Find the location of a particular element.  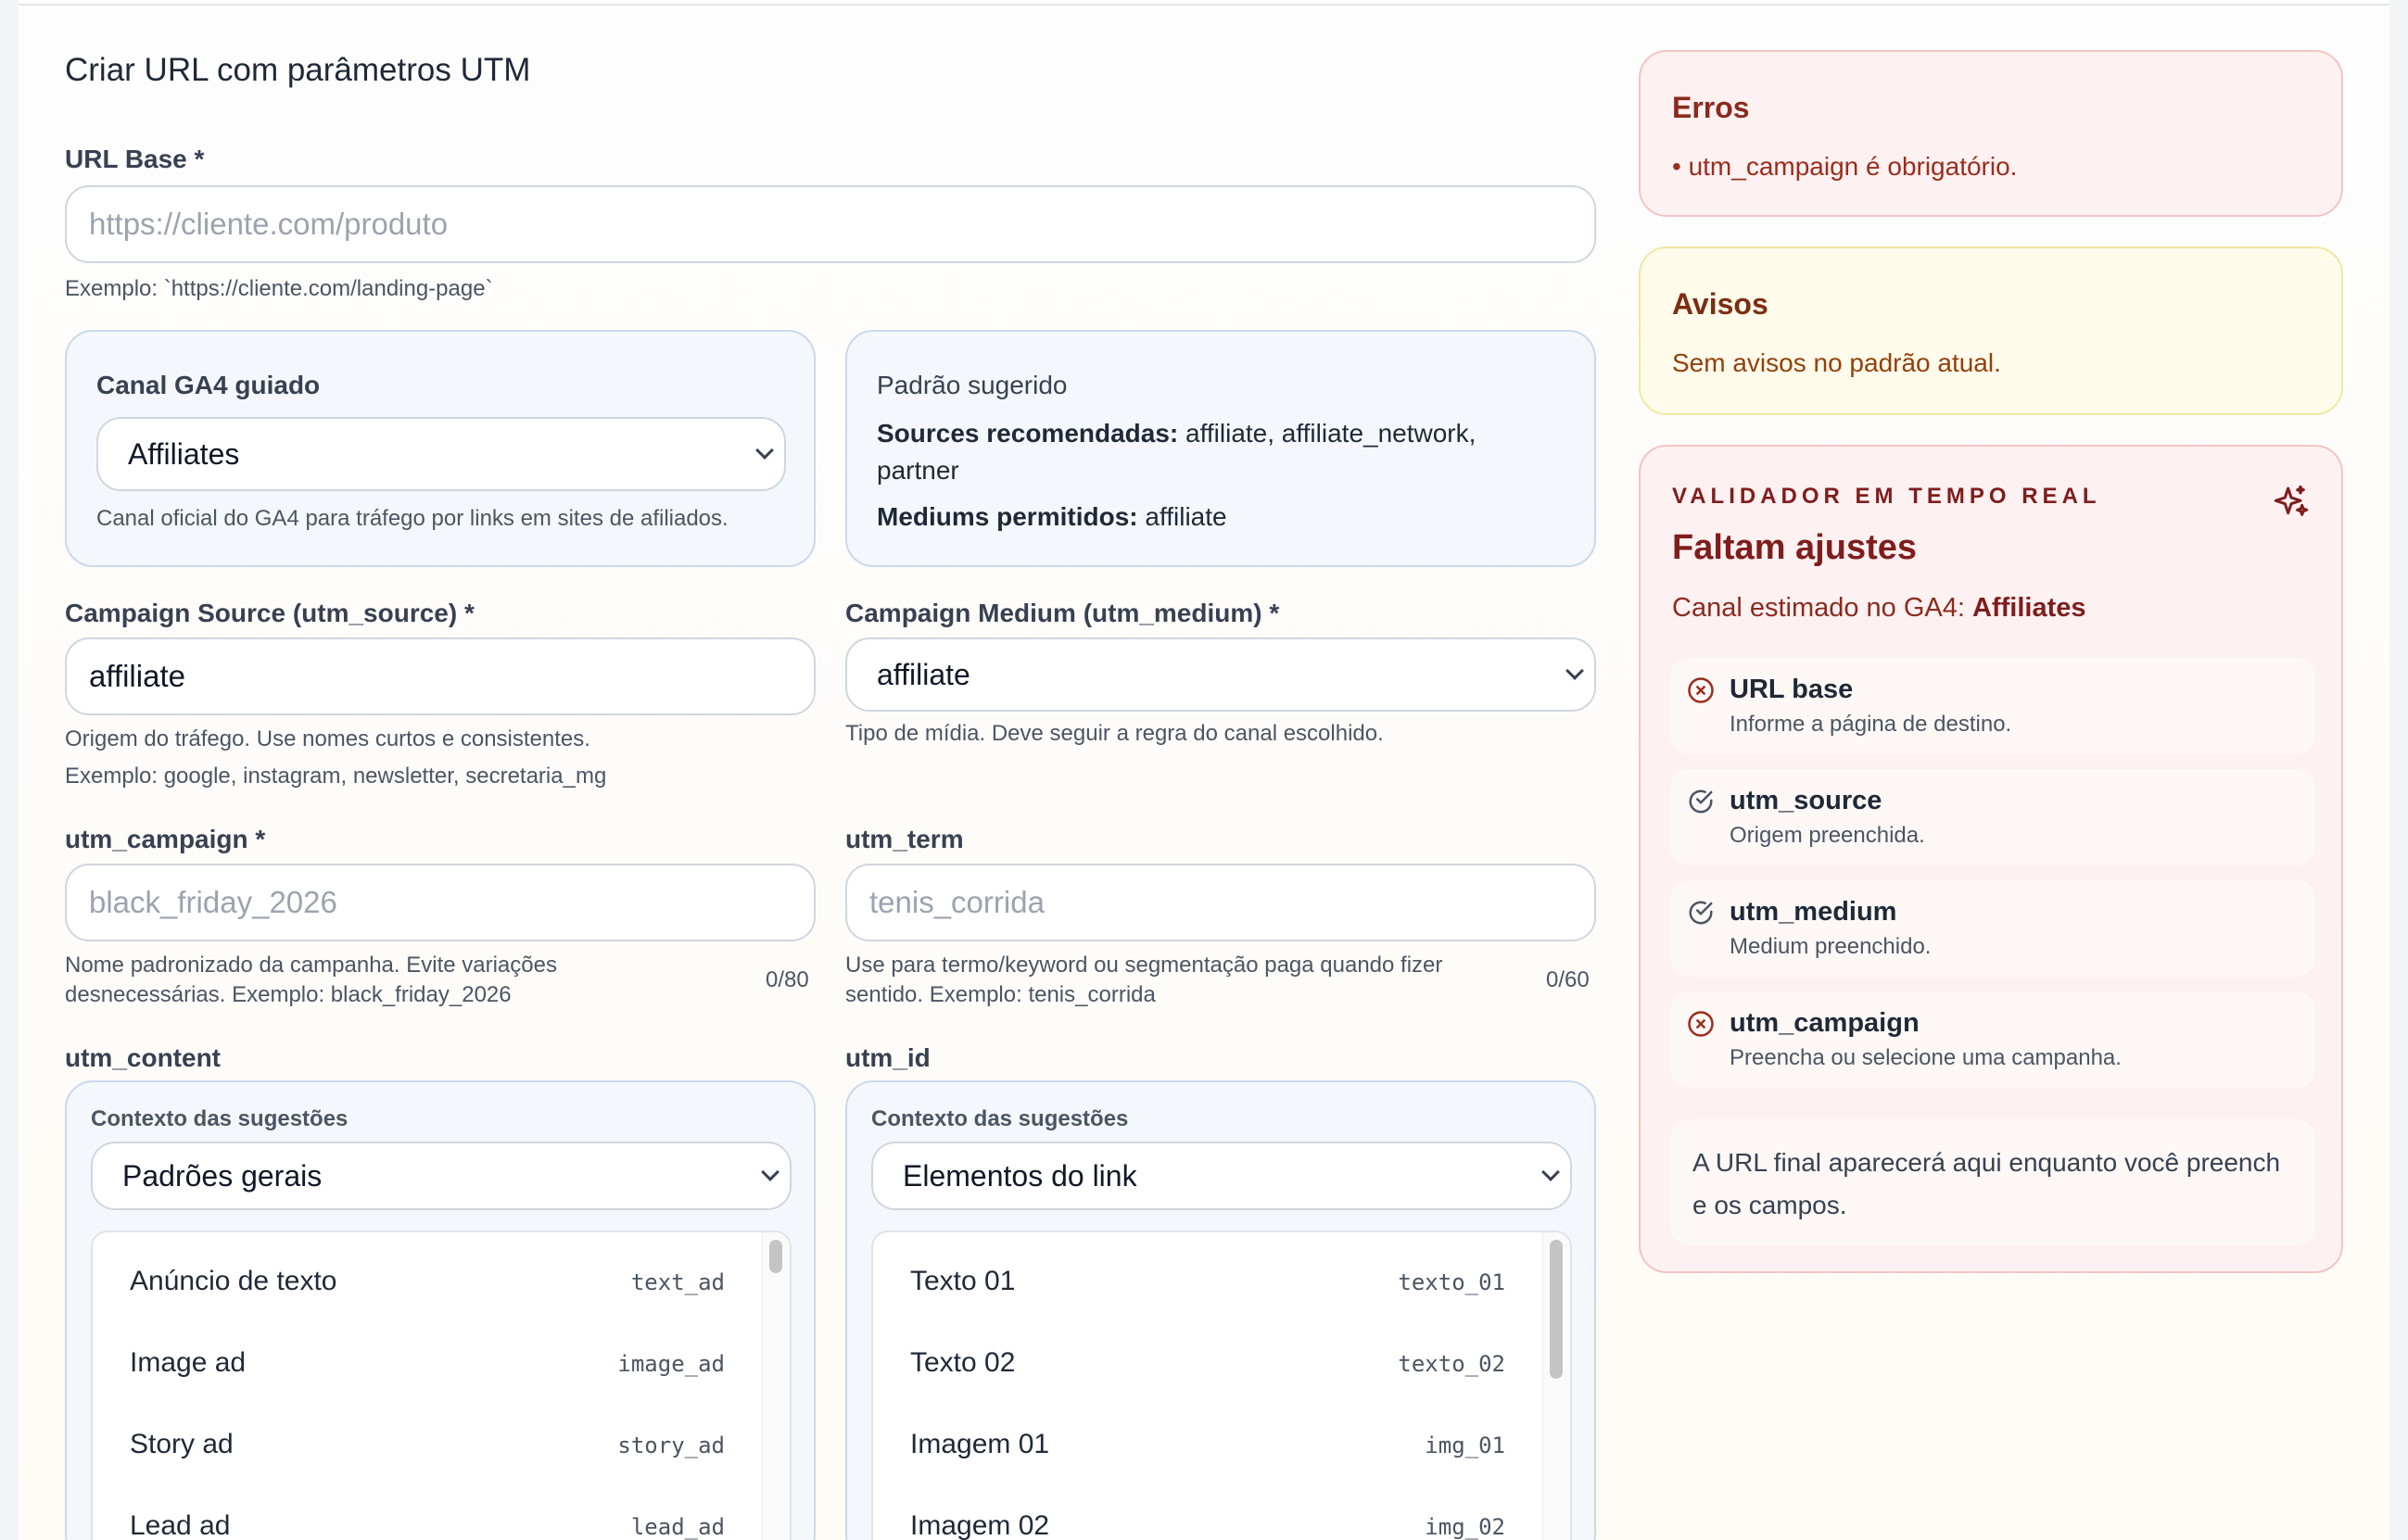

list-item: Imagem 02 img_02 is located at coordinates (1207, 1513).